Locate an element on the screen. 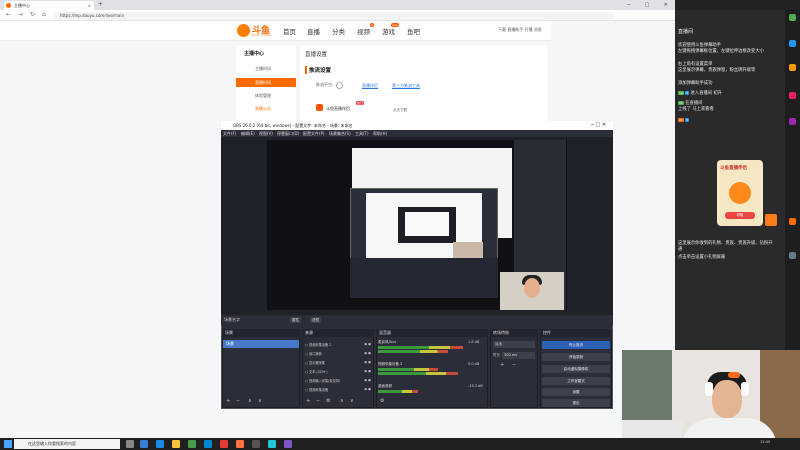 Image resolution: width=800 pixels, height=450 pixels. download-link: 点击下载 is located at coordinates (400, 110).